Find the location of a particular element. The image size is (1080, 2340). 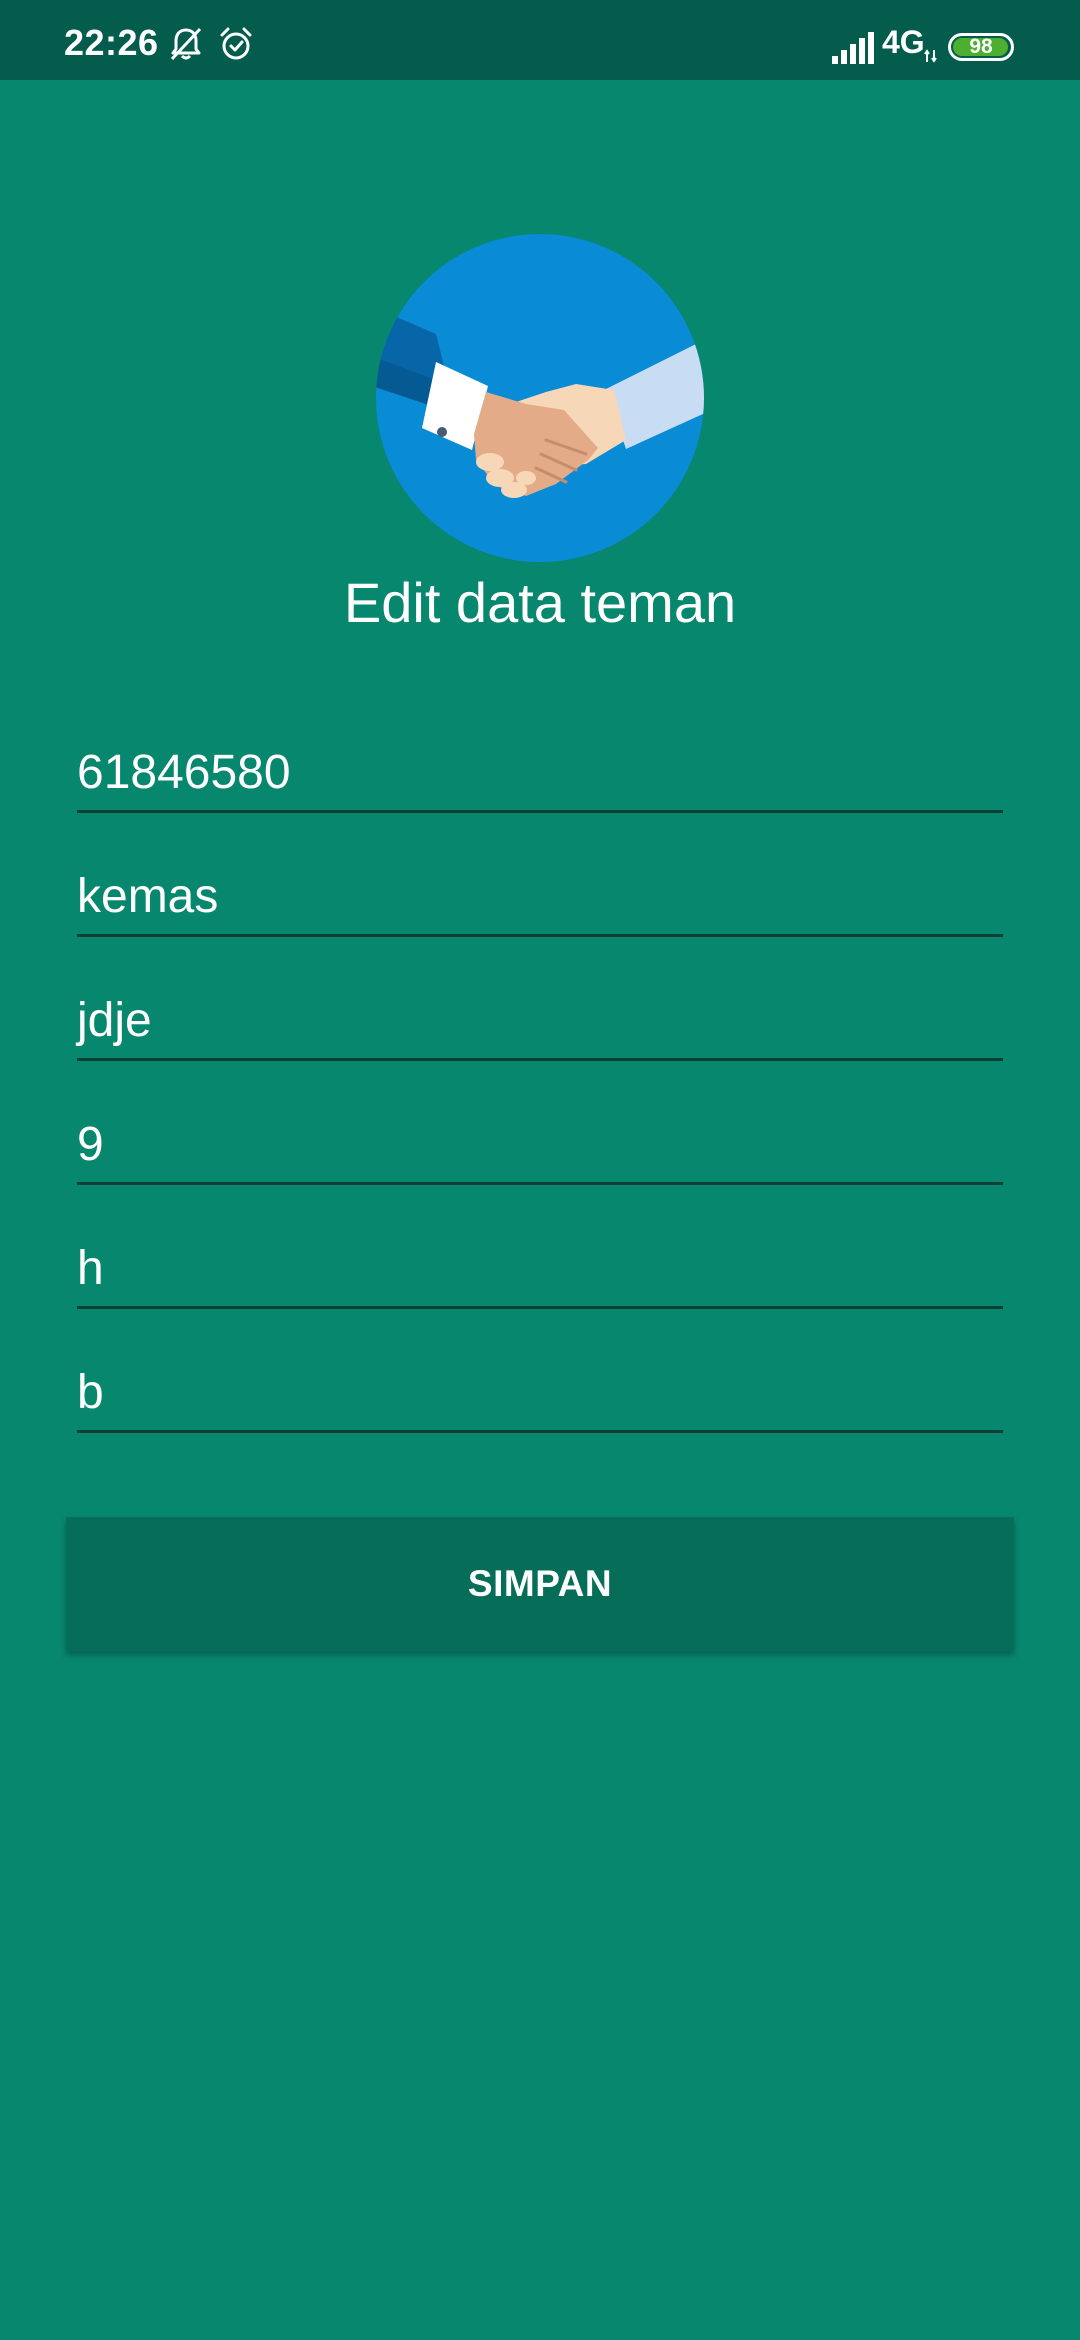

status-bar: 22:26 4G 98 is located at coordinates (540, 40).